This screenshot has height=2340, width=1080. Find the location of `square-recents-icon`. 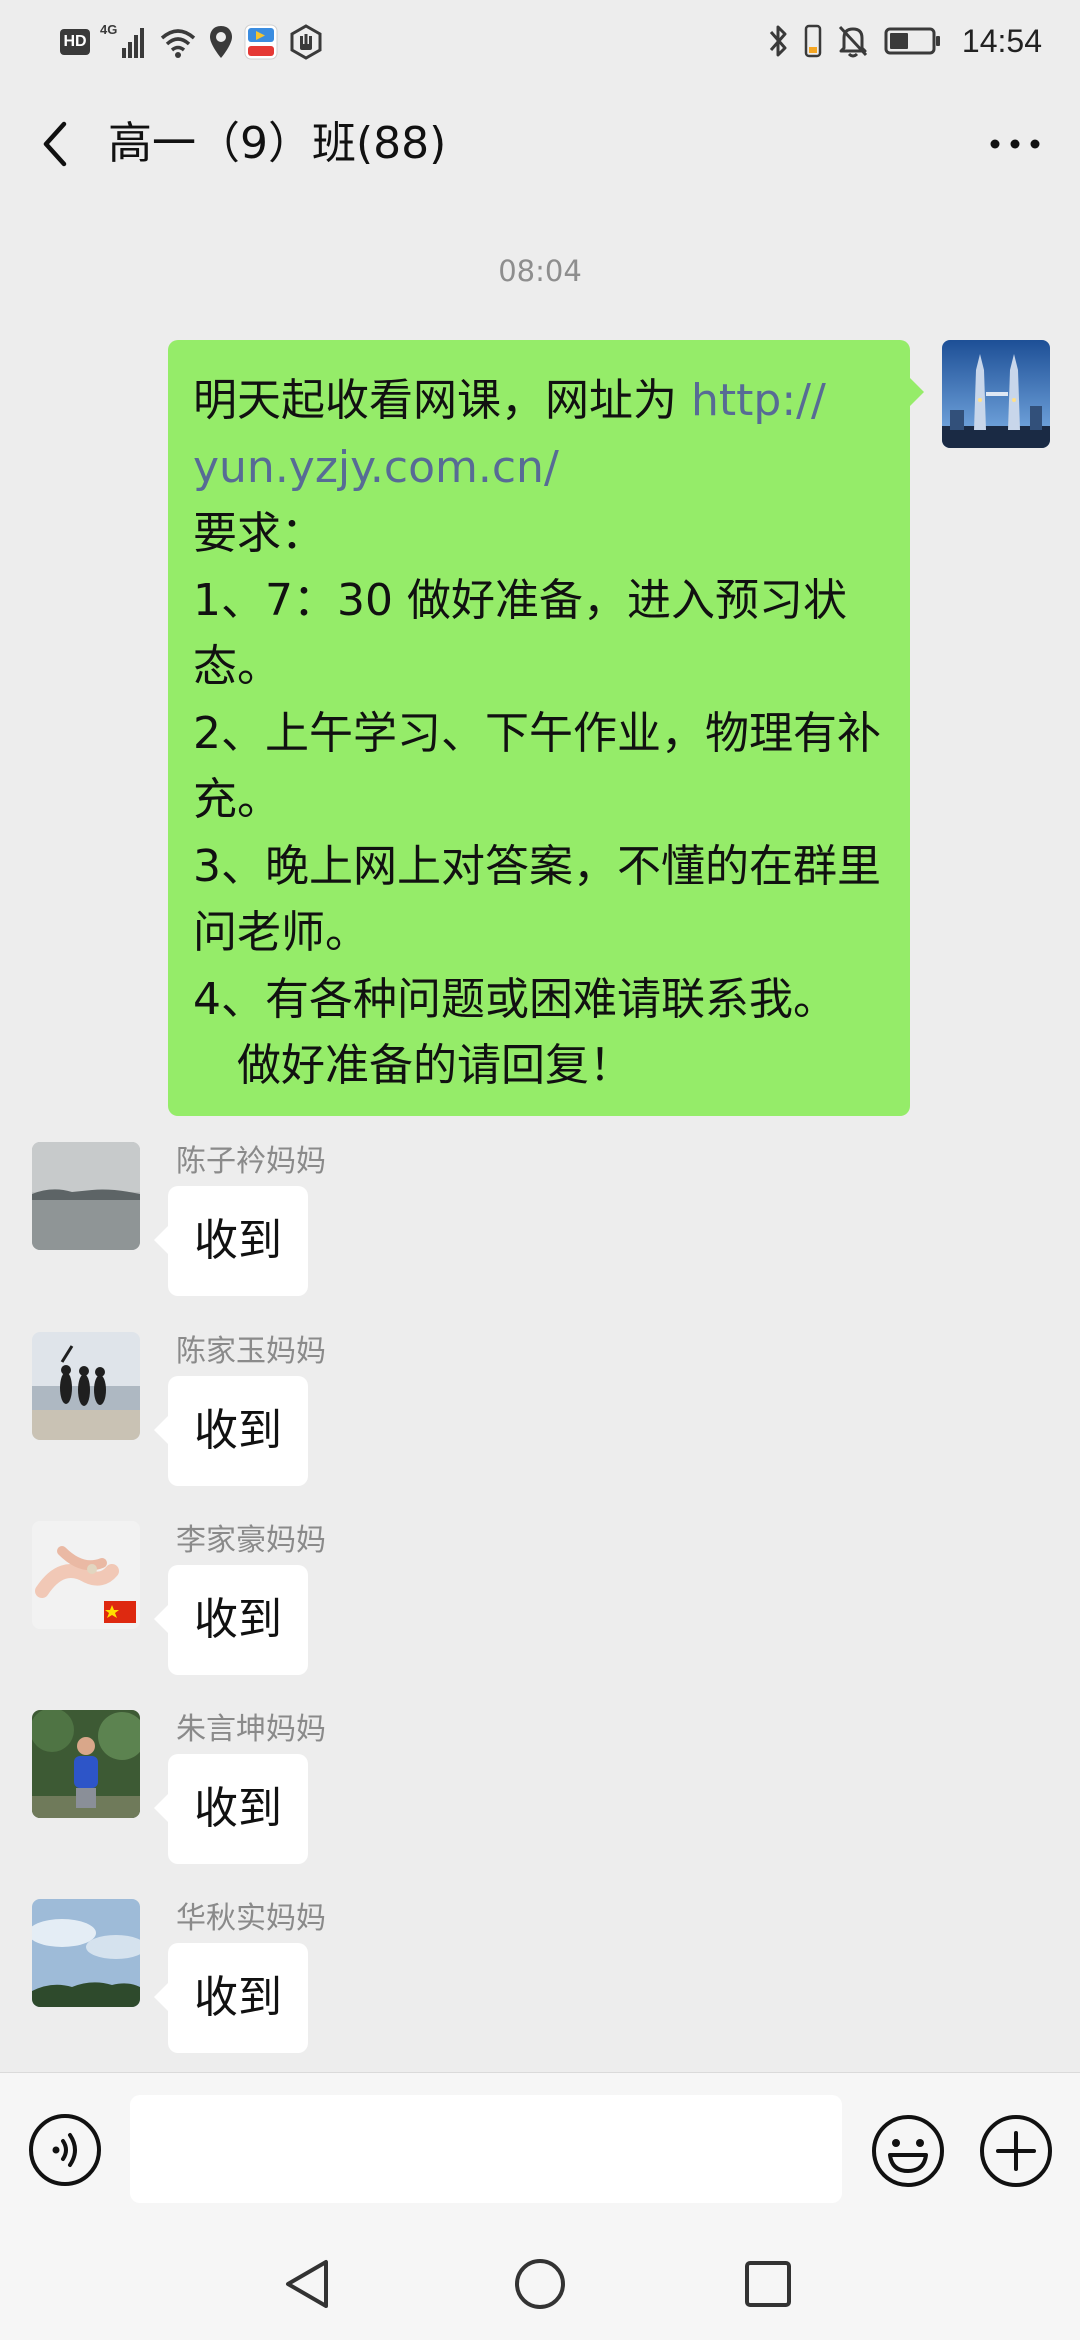

square-recents-icon is located at coordinates (768, 2284).